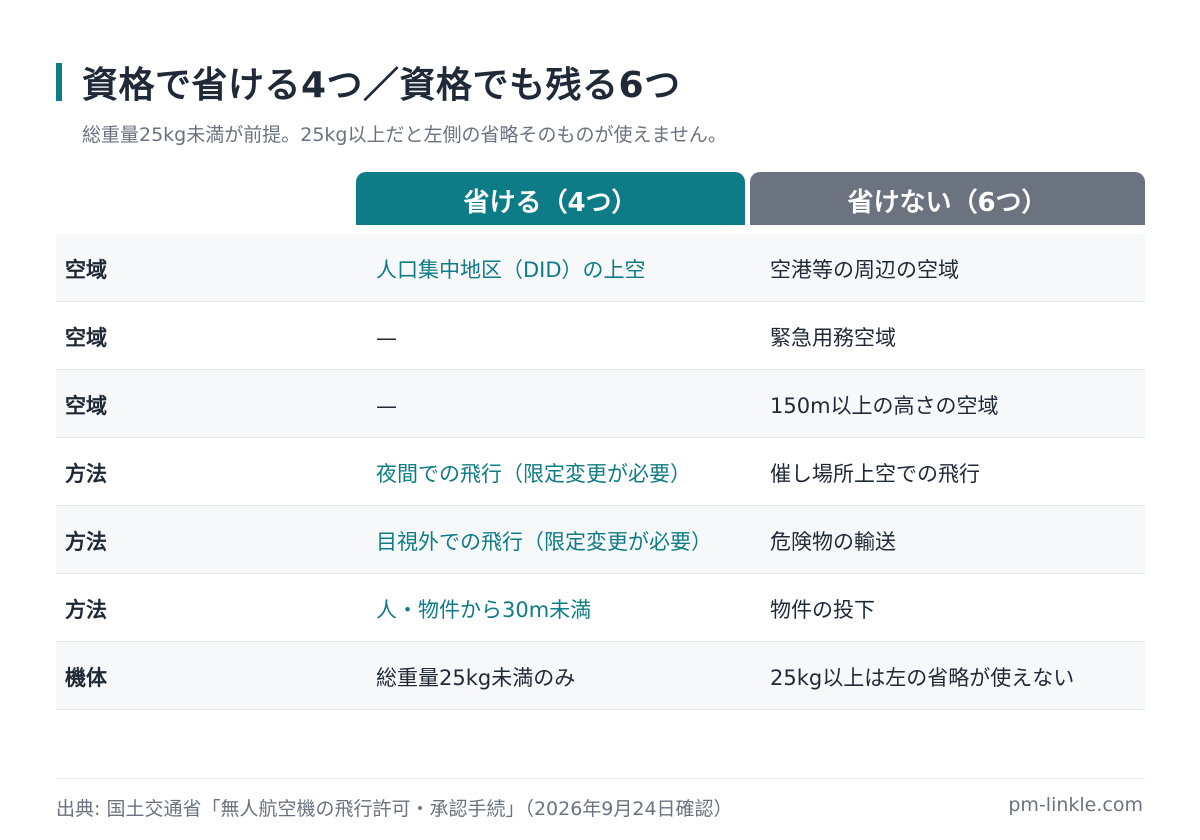 The image size is (1200, 840). Describe the element at coordinates (394, 809) in the screenshot. I see `source-citation: 出典: 国土交通省「無人航空機の飛行許可・承認手続」（2026年9月24日確認）` at that location.